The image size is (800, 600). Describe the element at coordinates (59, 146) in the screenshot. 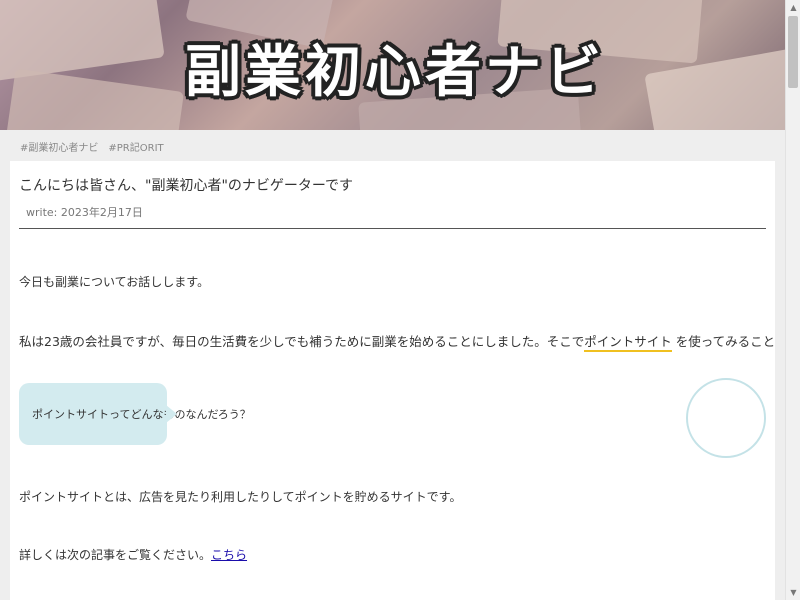

I see `tag-link: #副業初心者ナビ` at that location.